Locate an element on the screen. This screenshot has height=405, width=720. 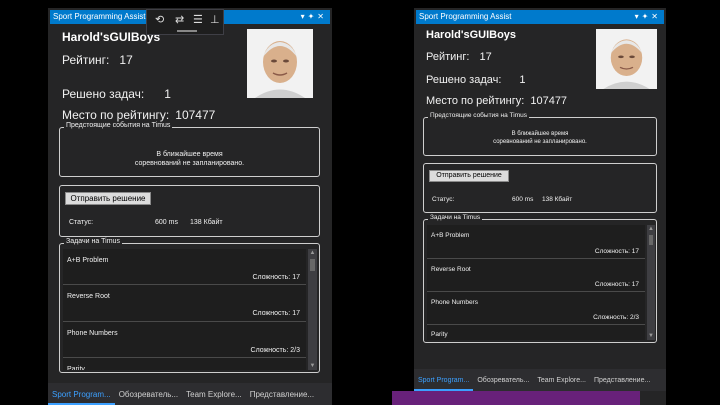
status-time: 600 ms is located at coordinates (523, 199).